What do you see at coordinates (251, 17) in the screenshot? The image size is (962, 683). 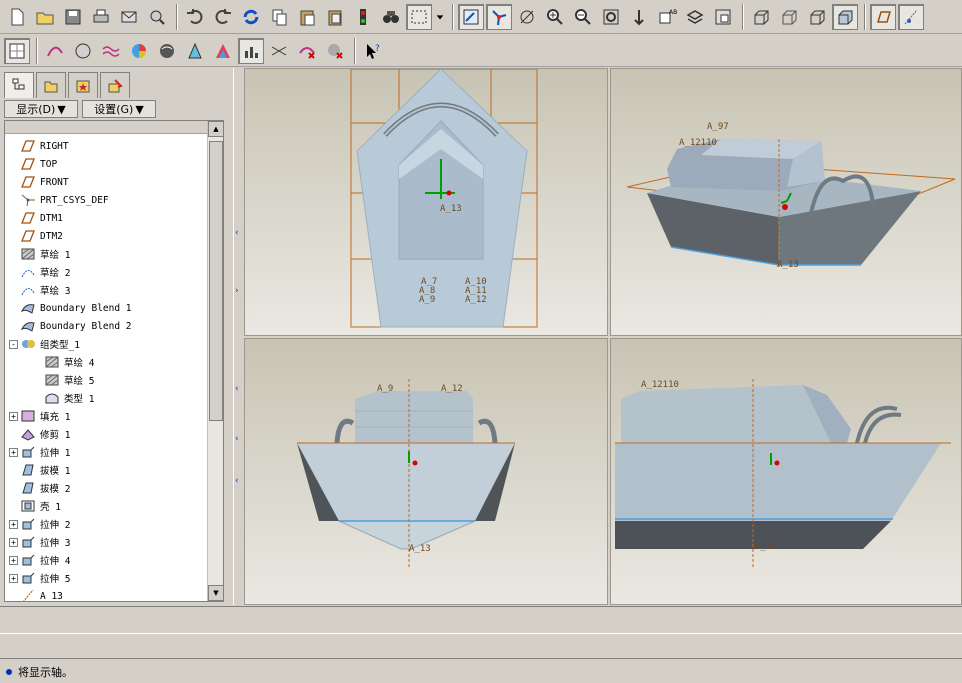 I see `regenerate-icon` at bounding box center [251, 17].